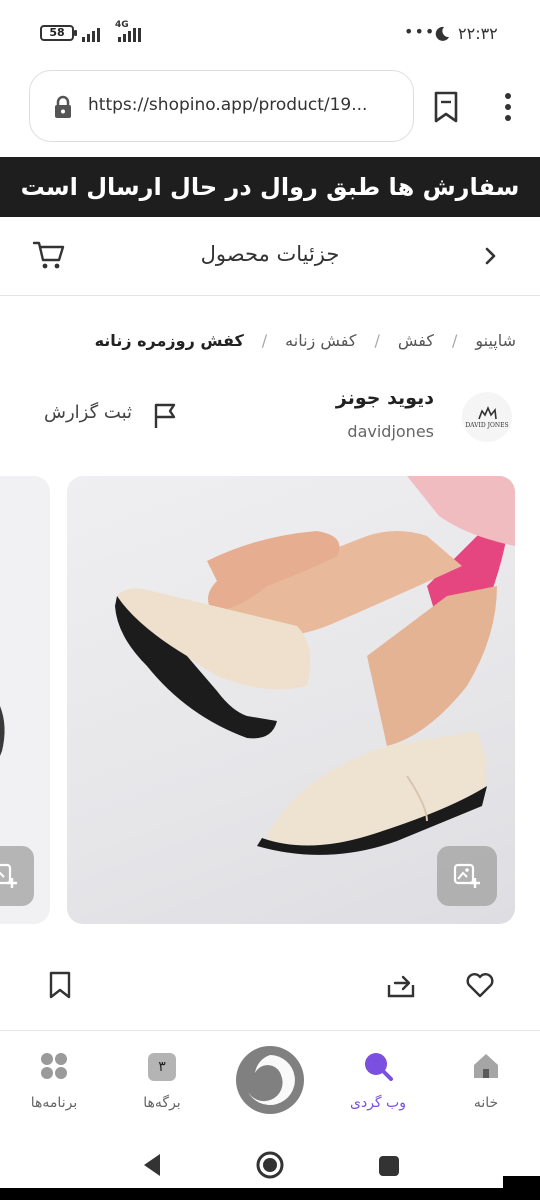 This screenshot has height=1200, width=540. Describe the element at coordinates (270, 33) in the screenshot. I see `status-bar: 58 4G ••• ۲۲:۳۲` at that location.